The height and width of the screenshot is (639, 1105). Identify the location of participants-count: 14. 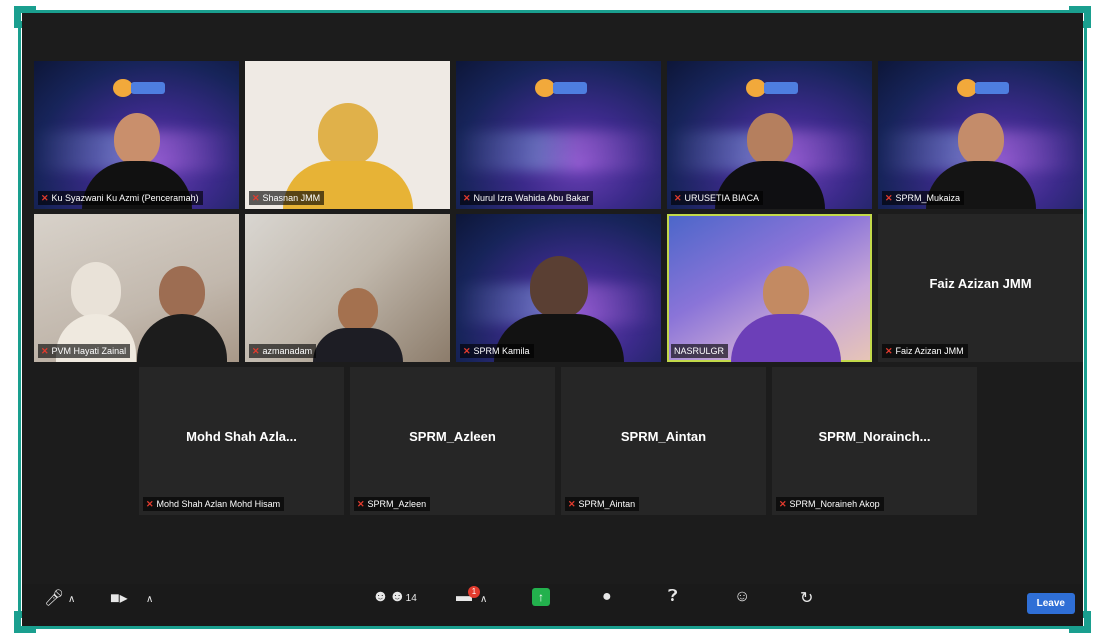
(411, 598).